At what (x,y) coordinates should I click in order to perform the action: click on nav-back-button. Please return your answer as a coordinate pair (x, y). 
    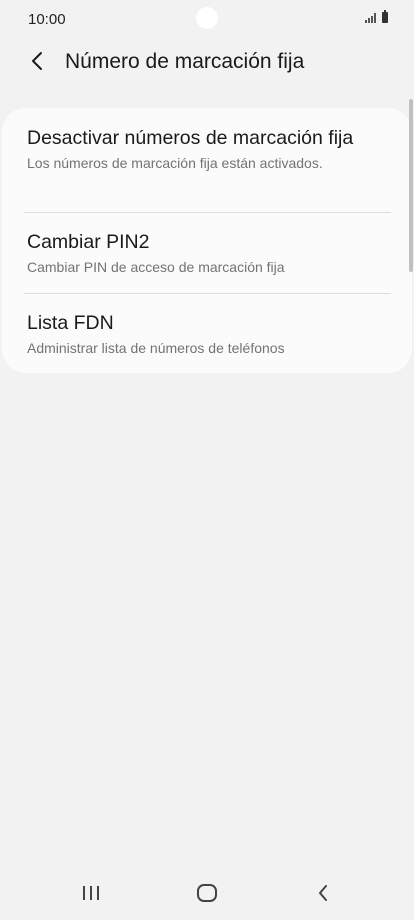
    Looking at the image, I should click on (323, 893).